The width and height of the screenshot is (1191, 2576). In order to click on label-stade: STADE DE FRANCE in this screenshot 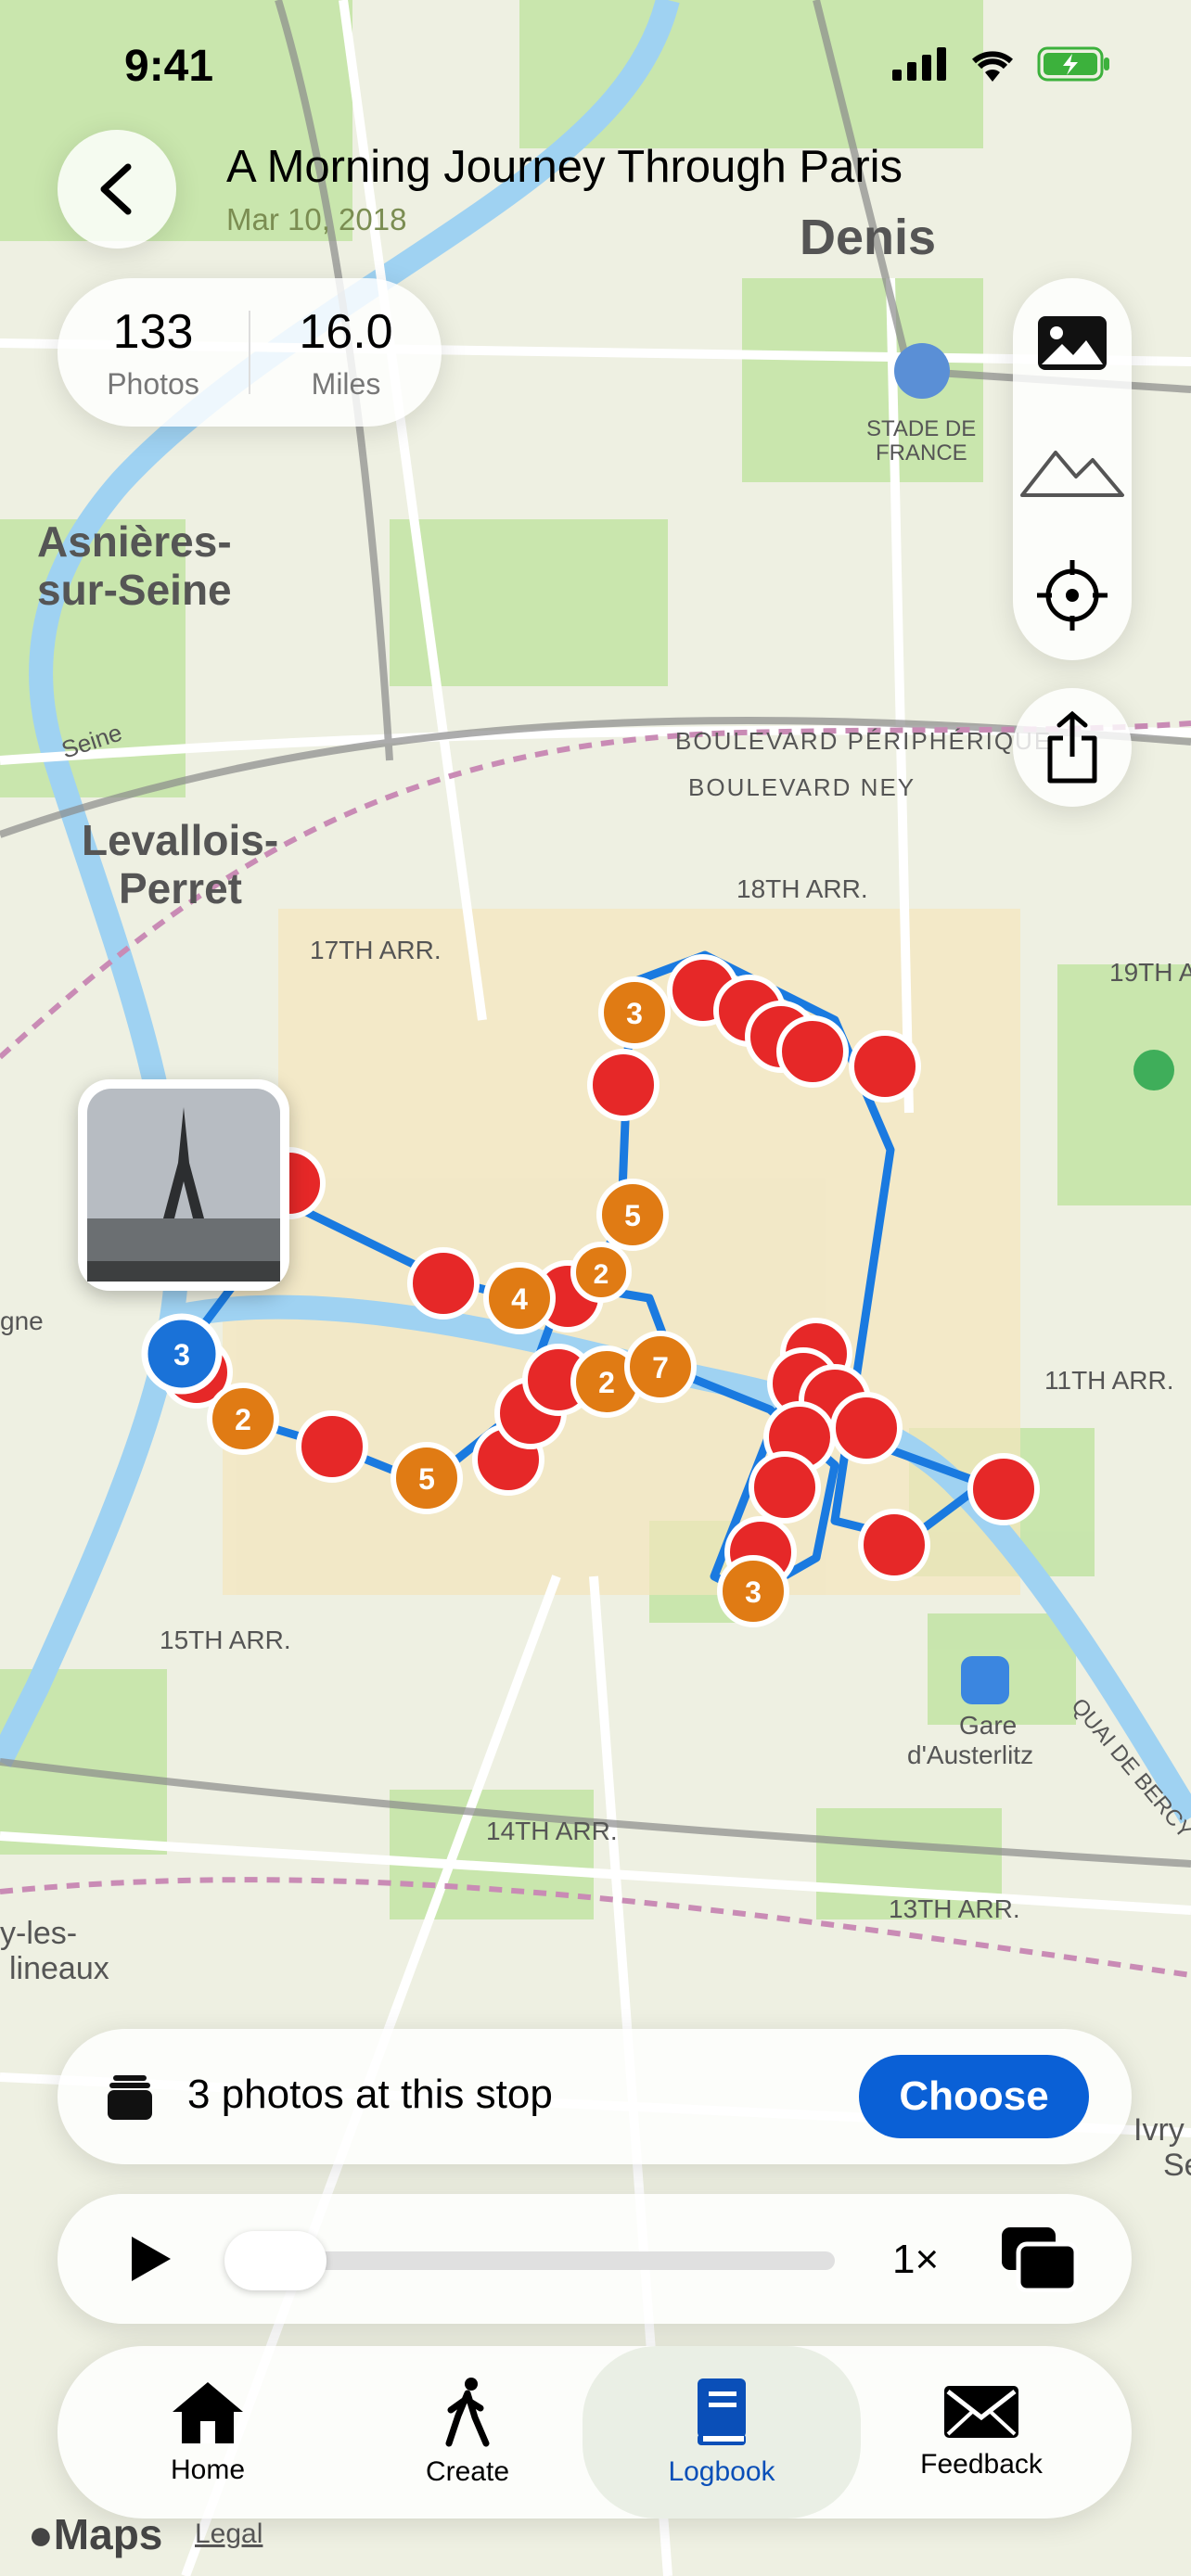, I will do `click(921, 440)`.